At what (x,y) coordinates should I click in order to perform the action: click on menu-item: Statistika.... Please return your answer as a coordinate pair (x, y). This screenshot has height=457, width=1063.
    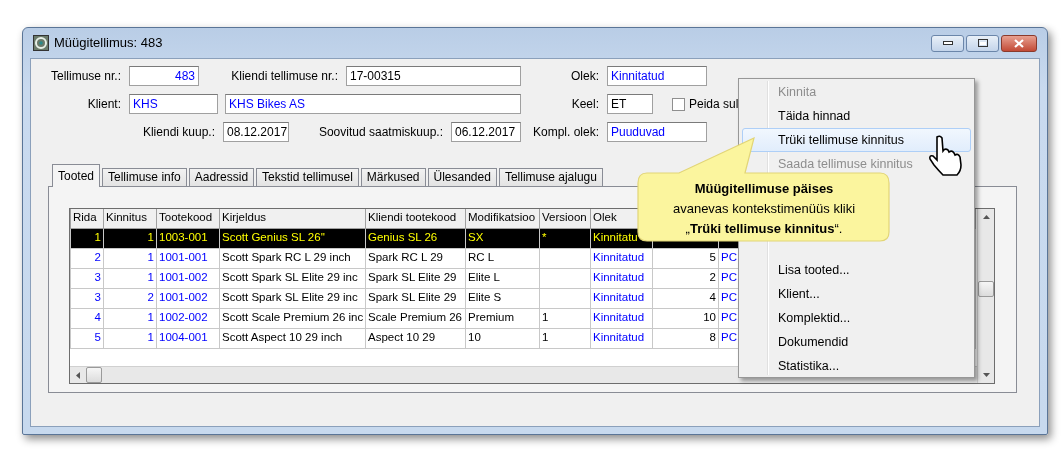
    Looking at the image, I should click on (856, 366).